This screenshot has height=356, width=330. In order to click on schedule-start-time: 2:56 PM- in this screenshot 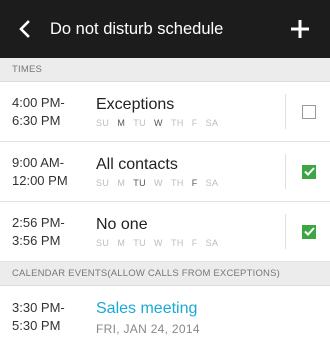, I will do `click(38, 222)`.